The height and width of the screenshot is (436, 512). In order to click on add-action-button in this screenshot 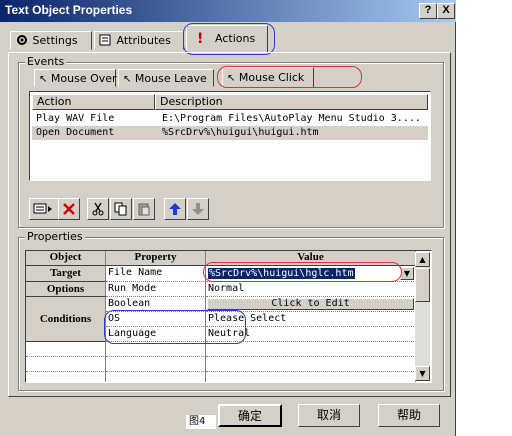, I will do `click(44, 209)`.